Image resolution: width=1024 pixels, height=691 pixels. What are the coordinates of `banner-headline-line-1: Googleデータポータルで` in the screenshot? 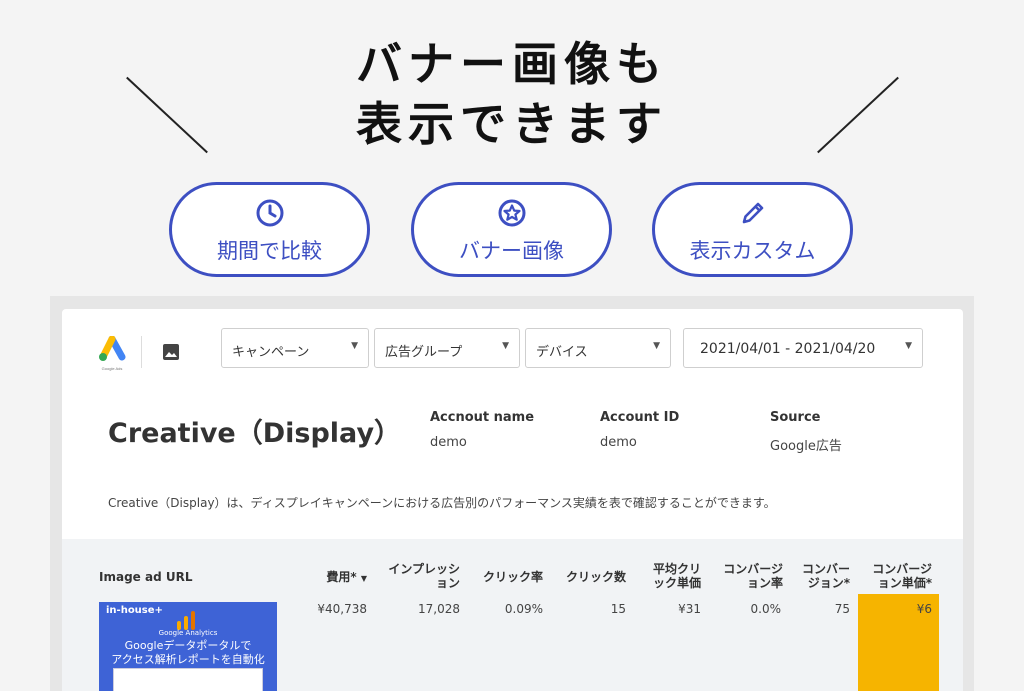 It's located at (188, 645).